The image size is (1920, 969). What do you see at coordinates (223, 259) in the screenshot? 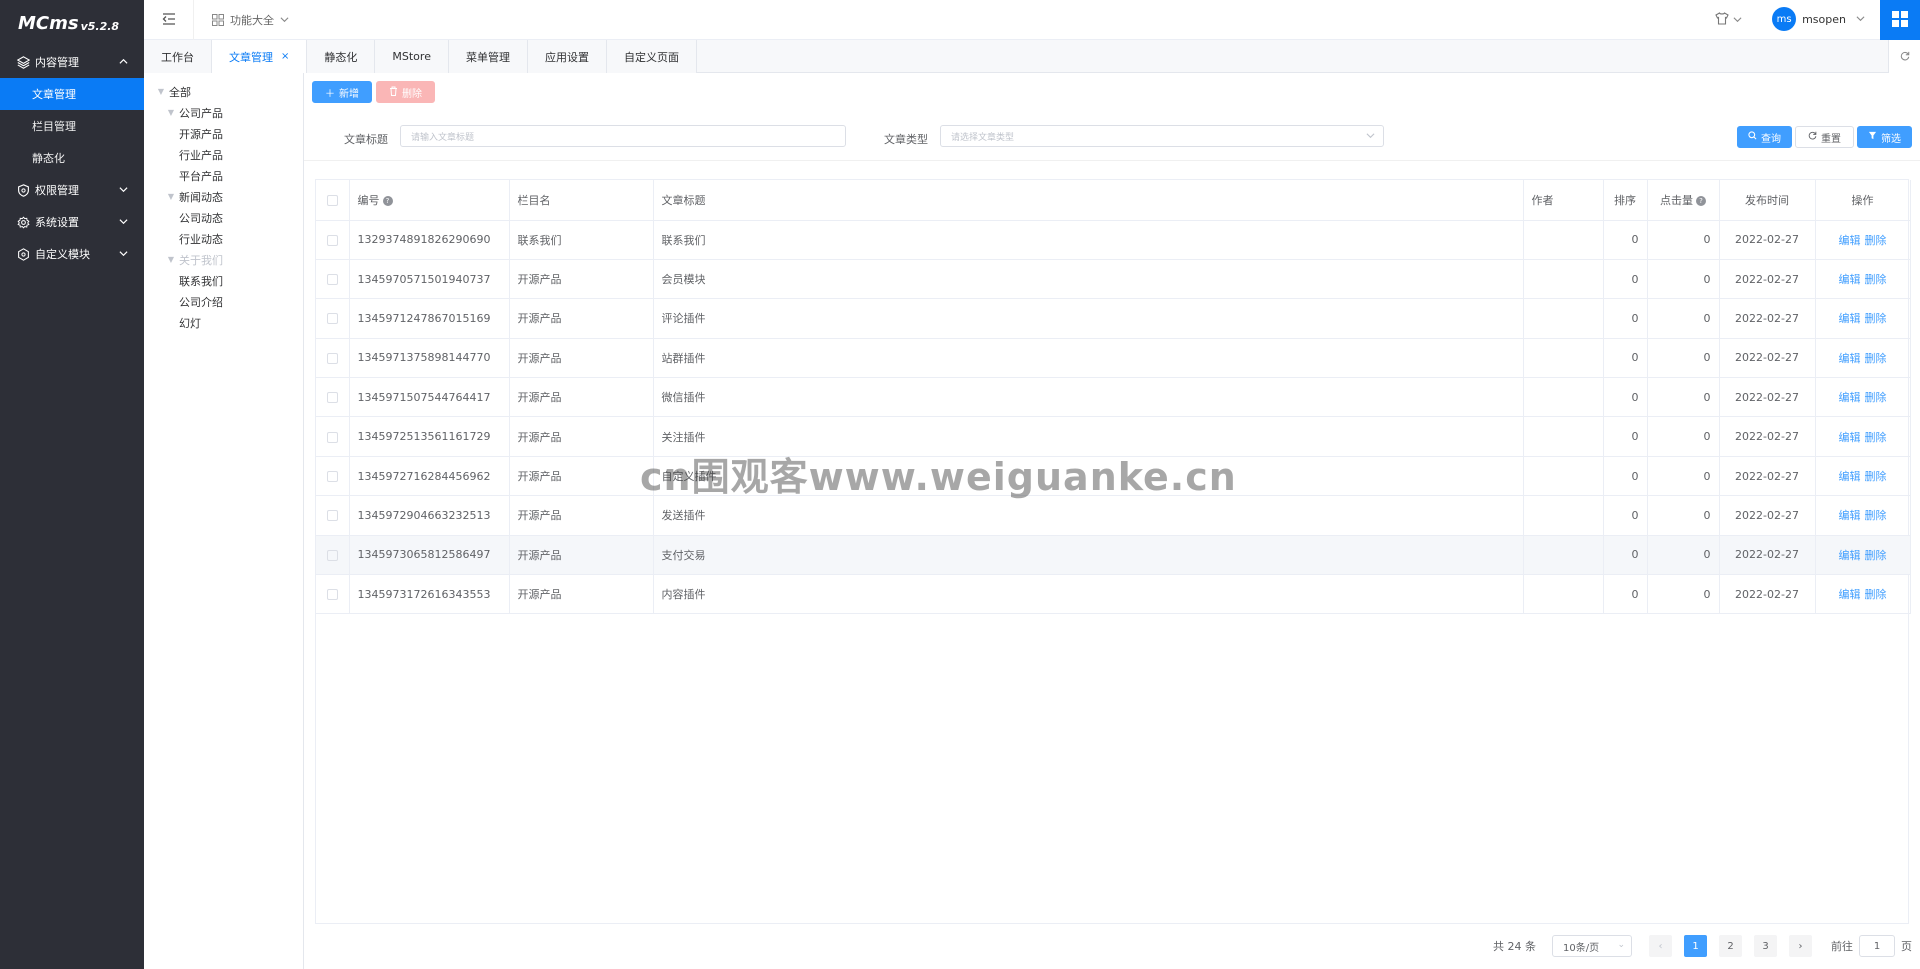
I see `tree-node: ▼ 关于我们` at bounding box center [223, 259].